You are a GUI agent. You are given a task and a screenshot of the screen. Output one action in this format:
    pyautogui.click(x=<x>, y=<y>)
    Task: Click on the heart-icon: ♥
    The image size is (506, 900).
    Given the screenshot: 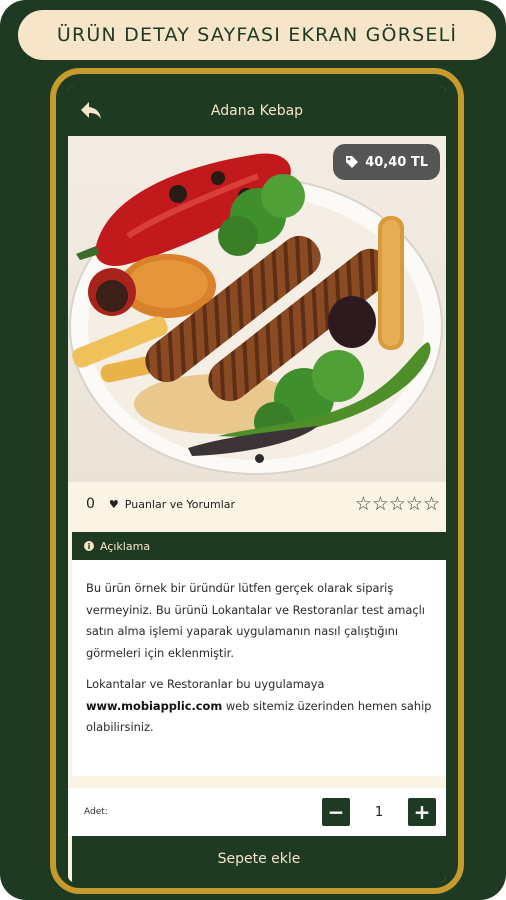 What is the action you would take?
    pyautogui.click(x=113, y=504)
    